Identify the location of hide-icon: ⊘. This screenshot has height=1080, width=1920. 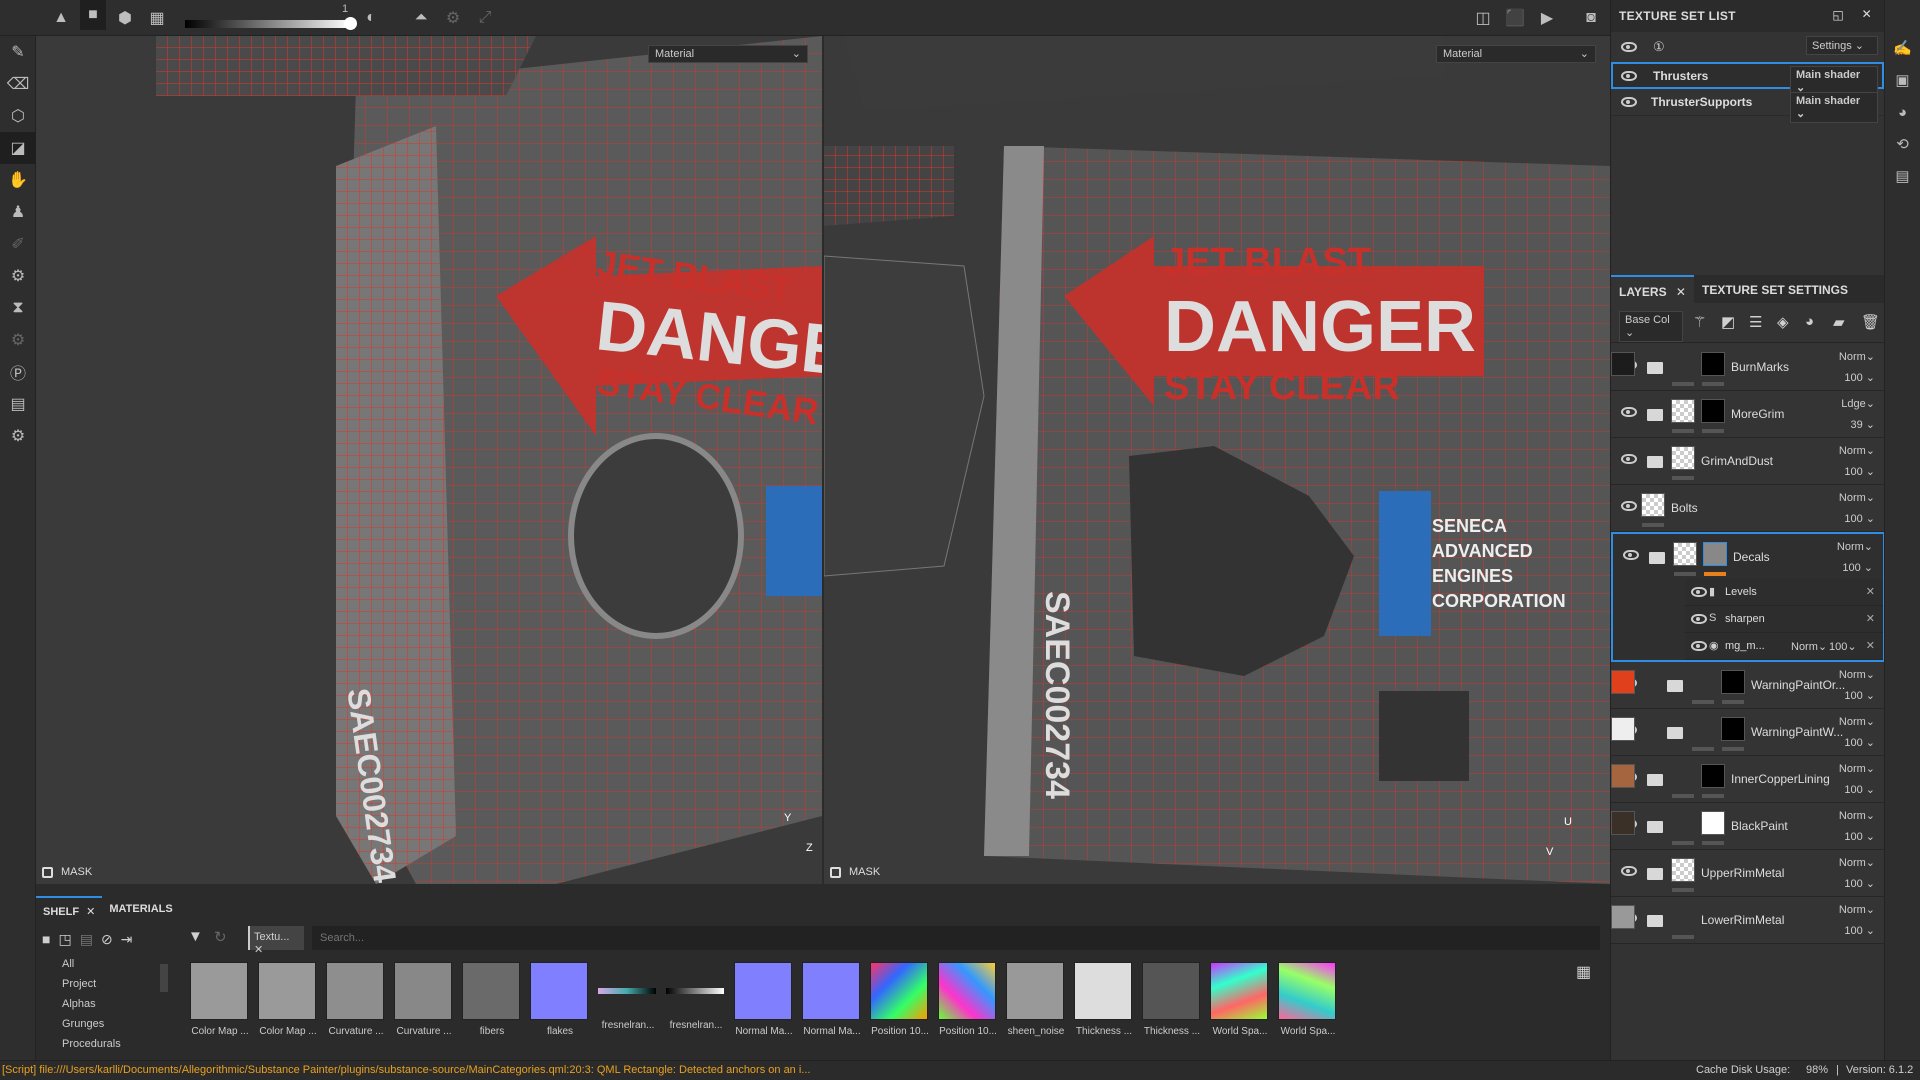
(107, 939).